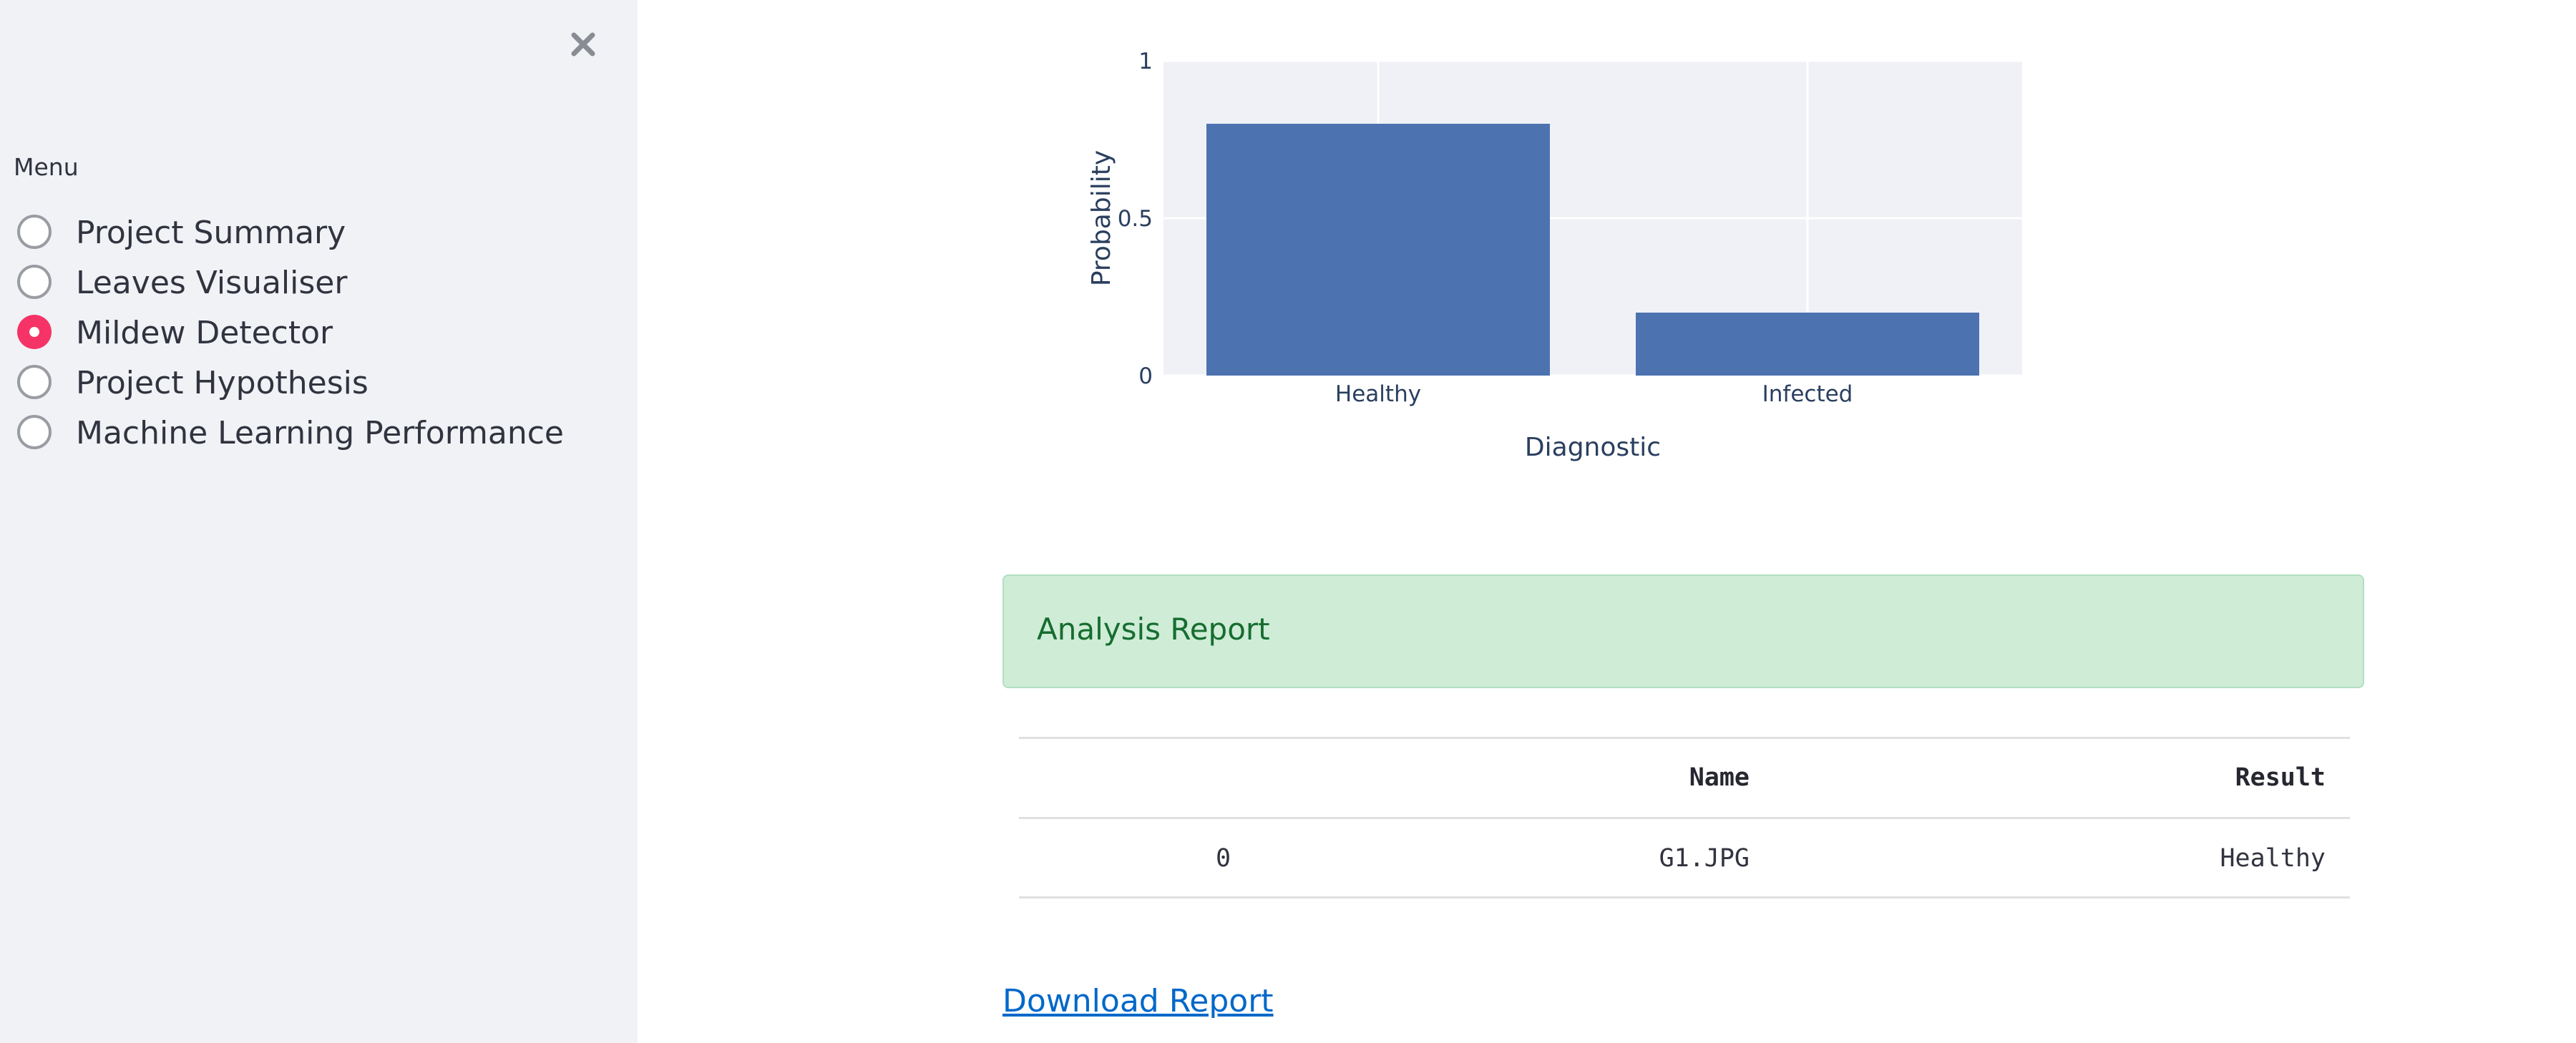  What do you see at coordinates (1684, 738) in the screenshot?
I see `table-border-top` at bounding box center [1684, 738].